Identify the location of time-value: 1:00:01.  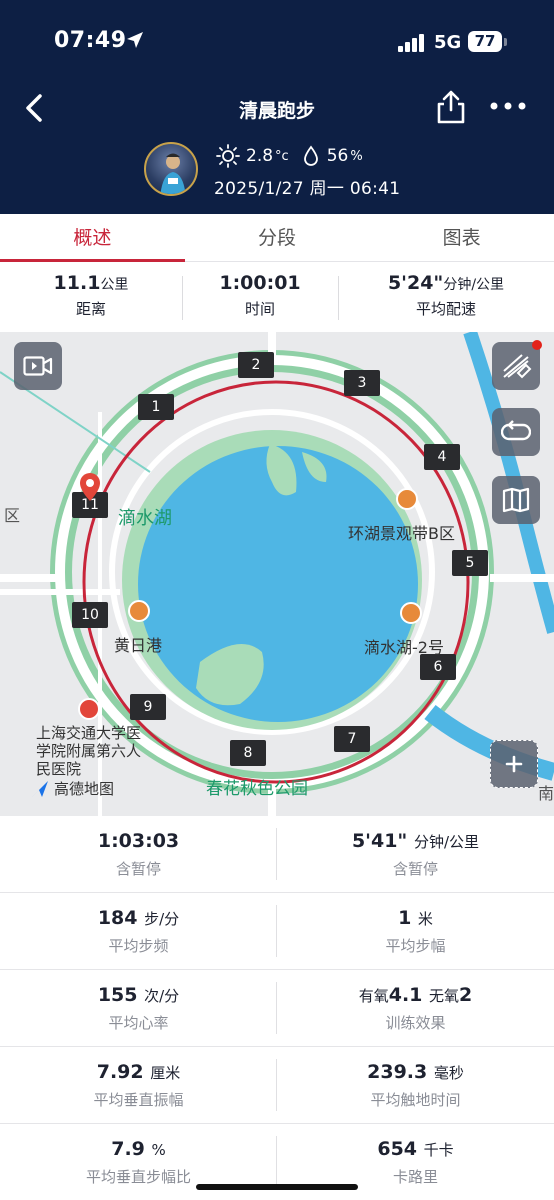
(260, 283).